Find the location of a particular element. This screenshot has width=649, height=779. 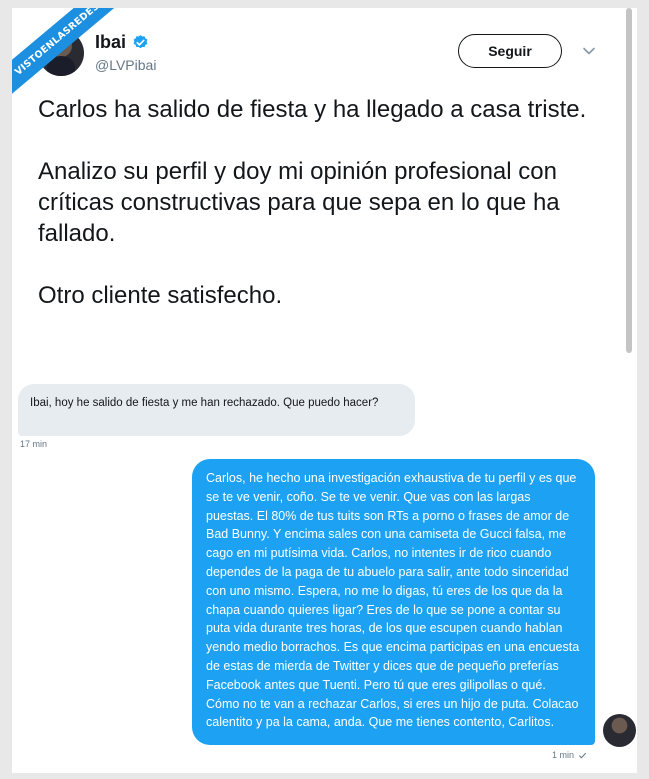

outgoing-message-meta: 1 min is located at coordinates (569, 755).